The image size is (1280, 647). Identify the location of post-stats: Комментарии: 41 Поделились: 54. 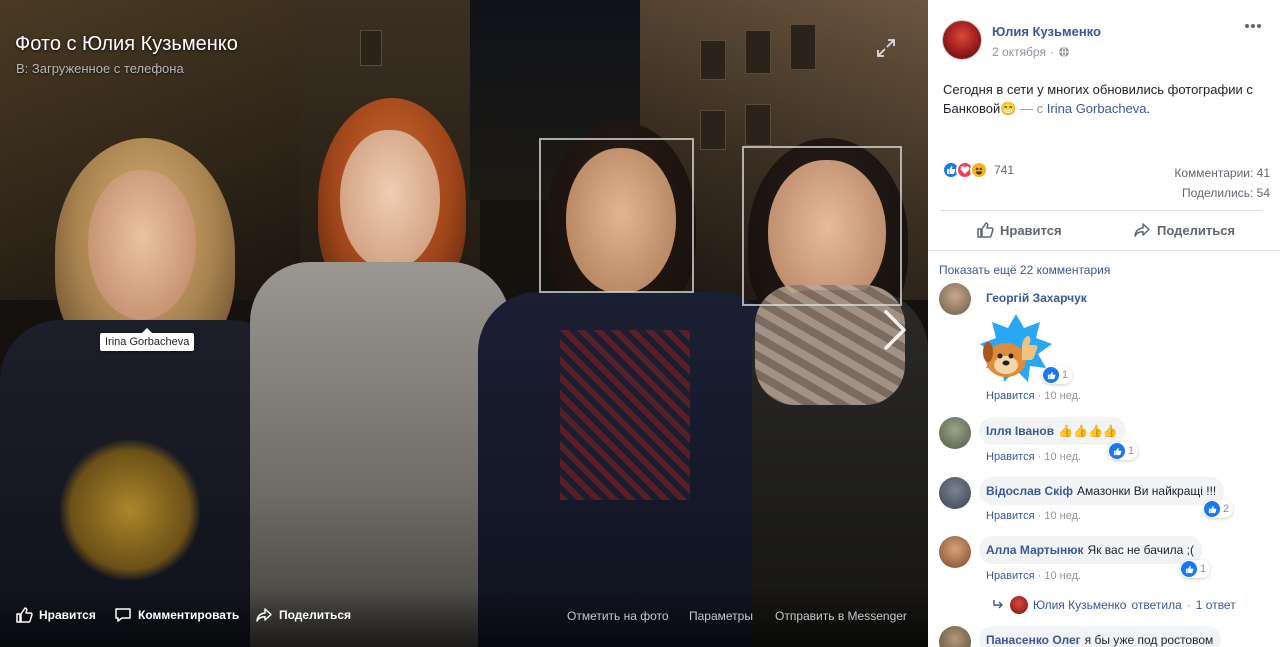
(1222, 183).